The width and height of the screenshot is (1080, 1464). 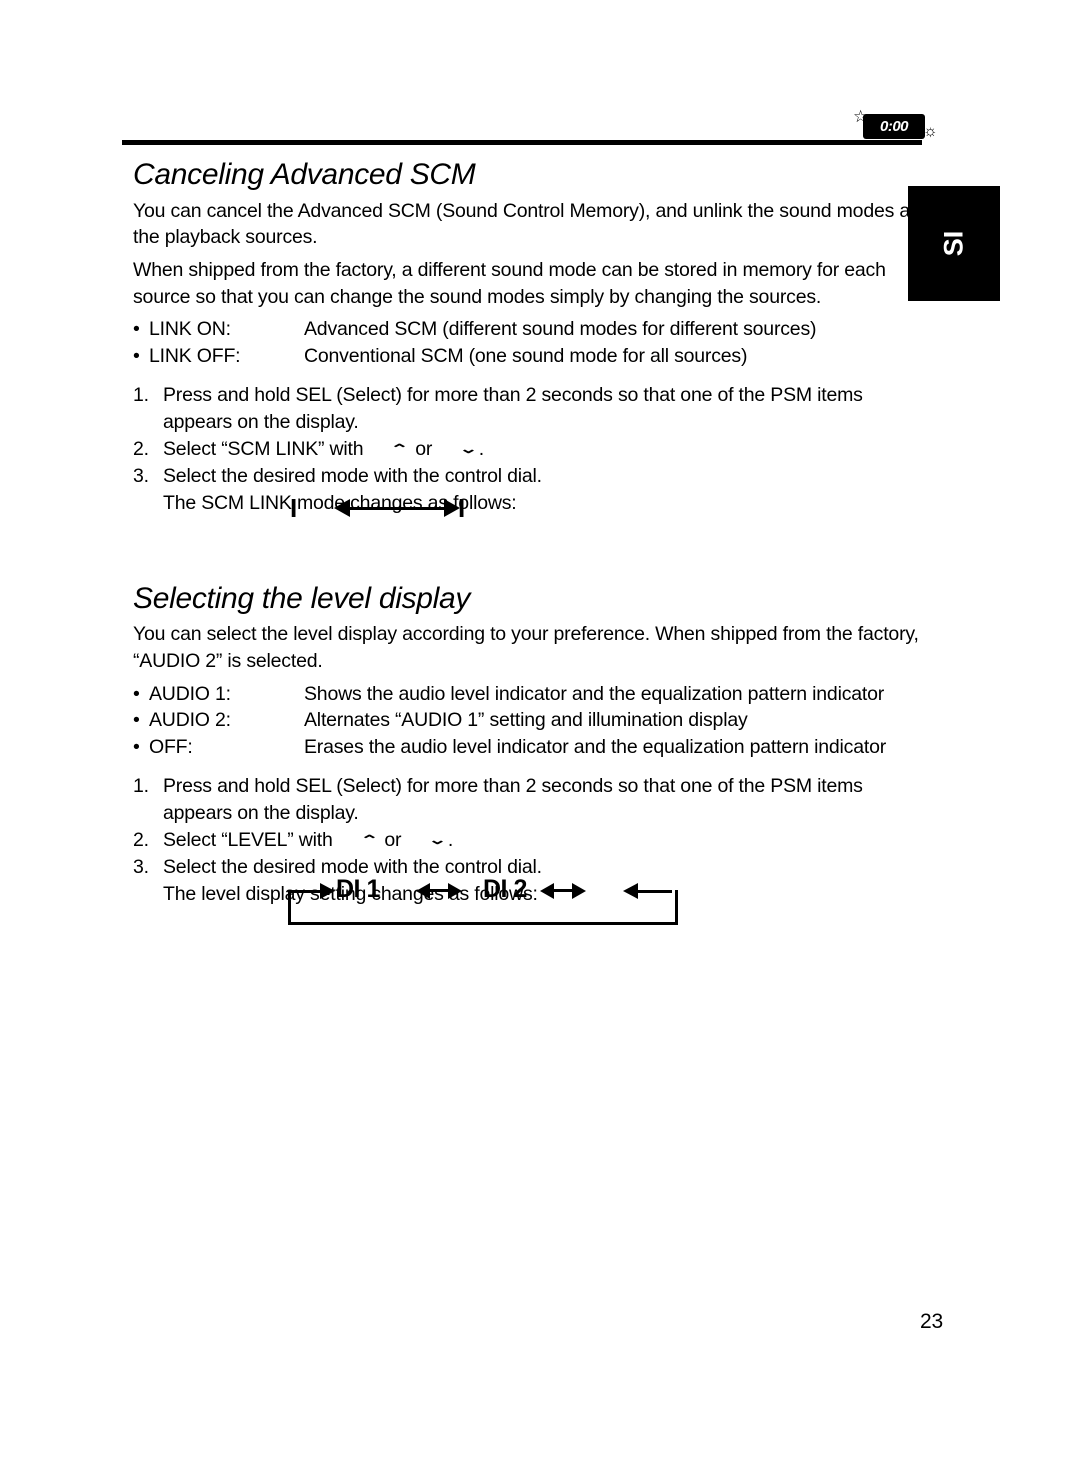 I want to click on step-item: 2. Select “LEVEL” with ⌃ or ⌄., so click(x=533, y=841).